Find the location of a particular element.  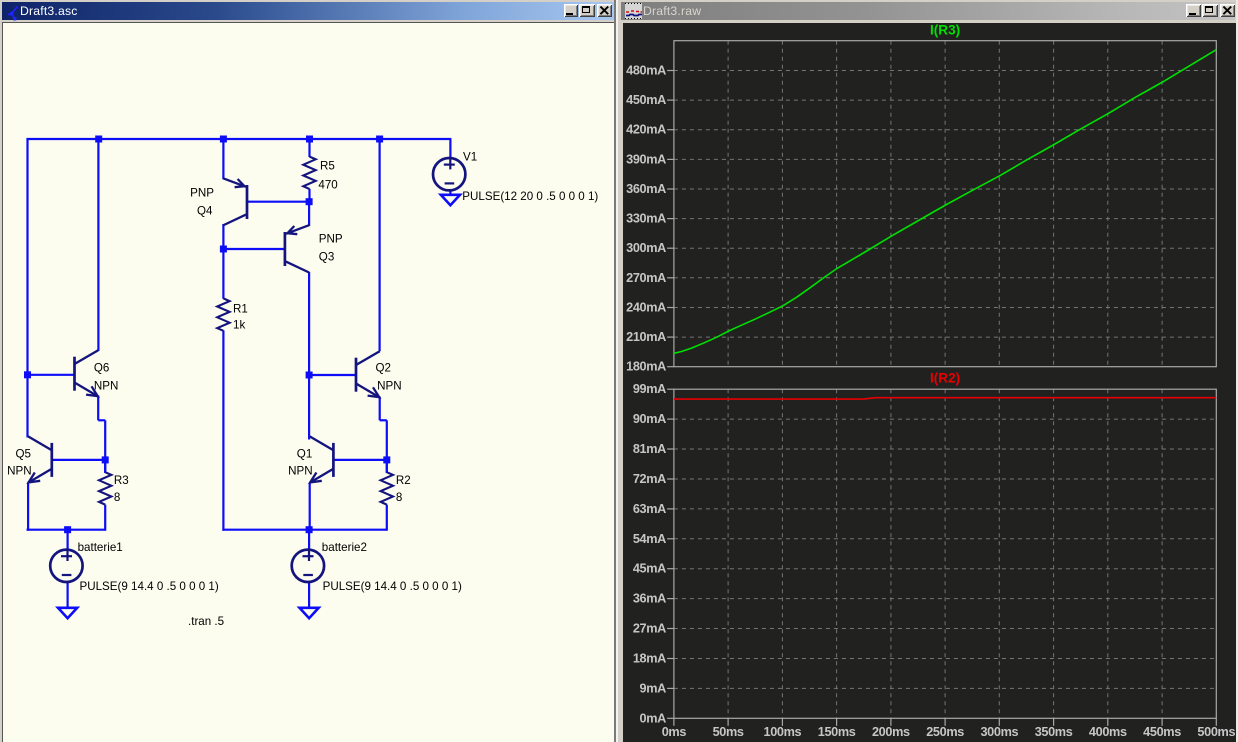

svg-text: Q5 is located at coordinates (23, 454).